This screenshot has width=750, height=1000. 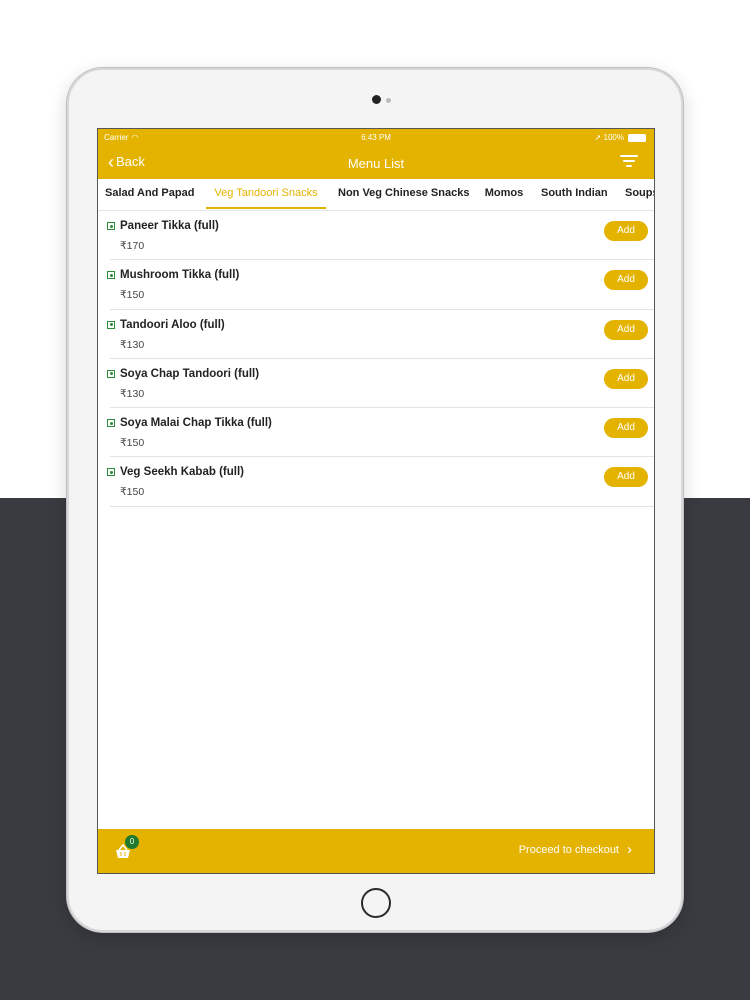 What do you see at coordinates (639, 194) in the screenshot?
I see `tab-soups: Soups` at bounding box center [639, 194].